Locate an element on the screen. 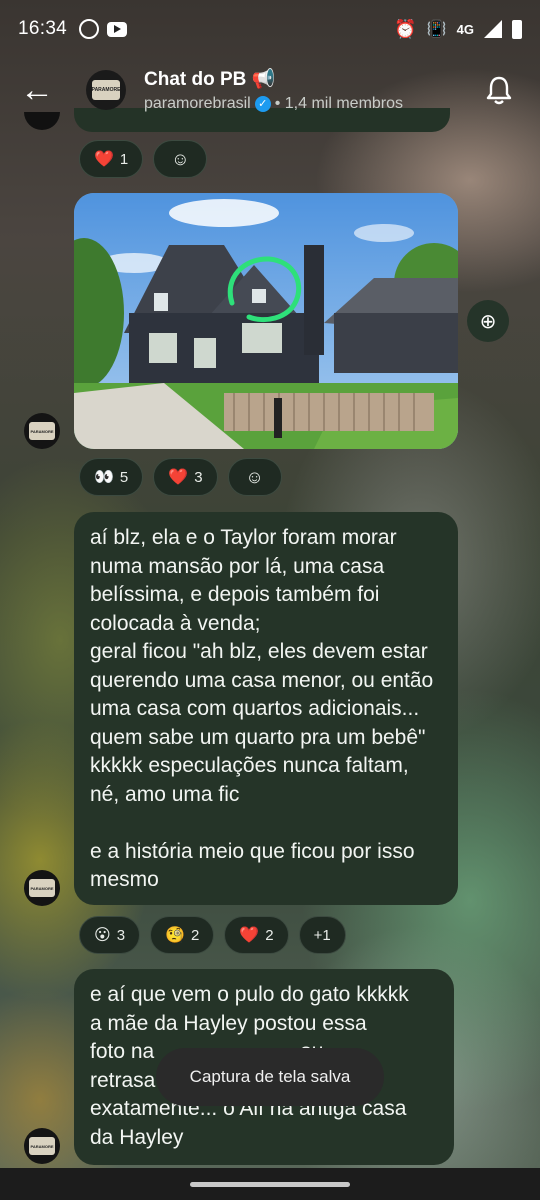 This screenshot has width=540, height=1200. youtube-icon is located at coordinates (117, 29).